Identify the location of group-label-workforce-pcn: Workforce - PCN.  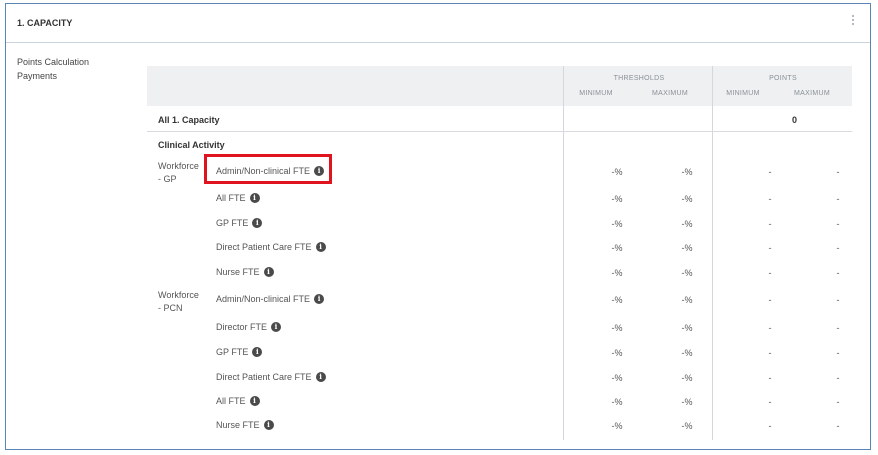
(178, 301).